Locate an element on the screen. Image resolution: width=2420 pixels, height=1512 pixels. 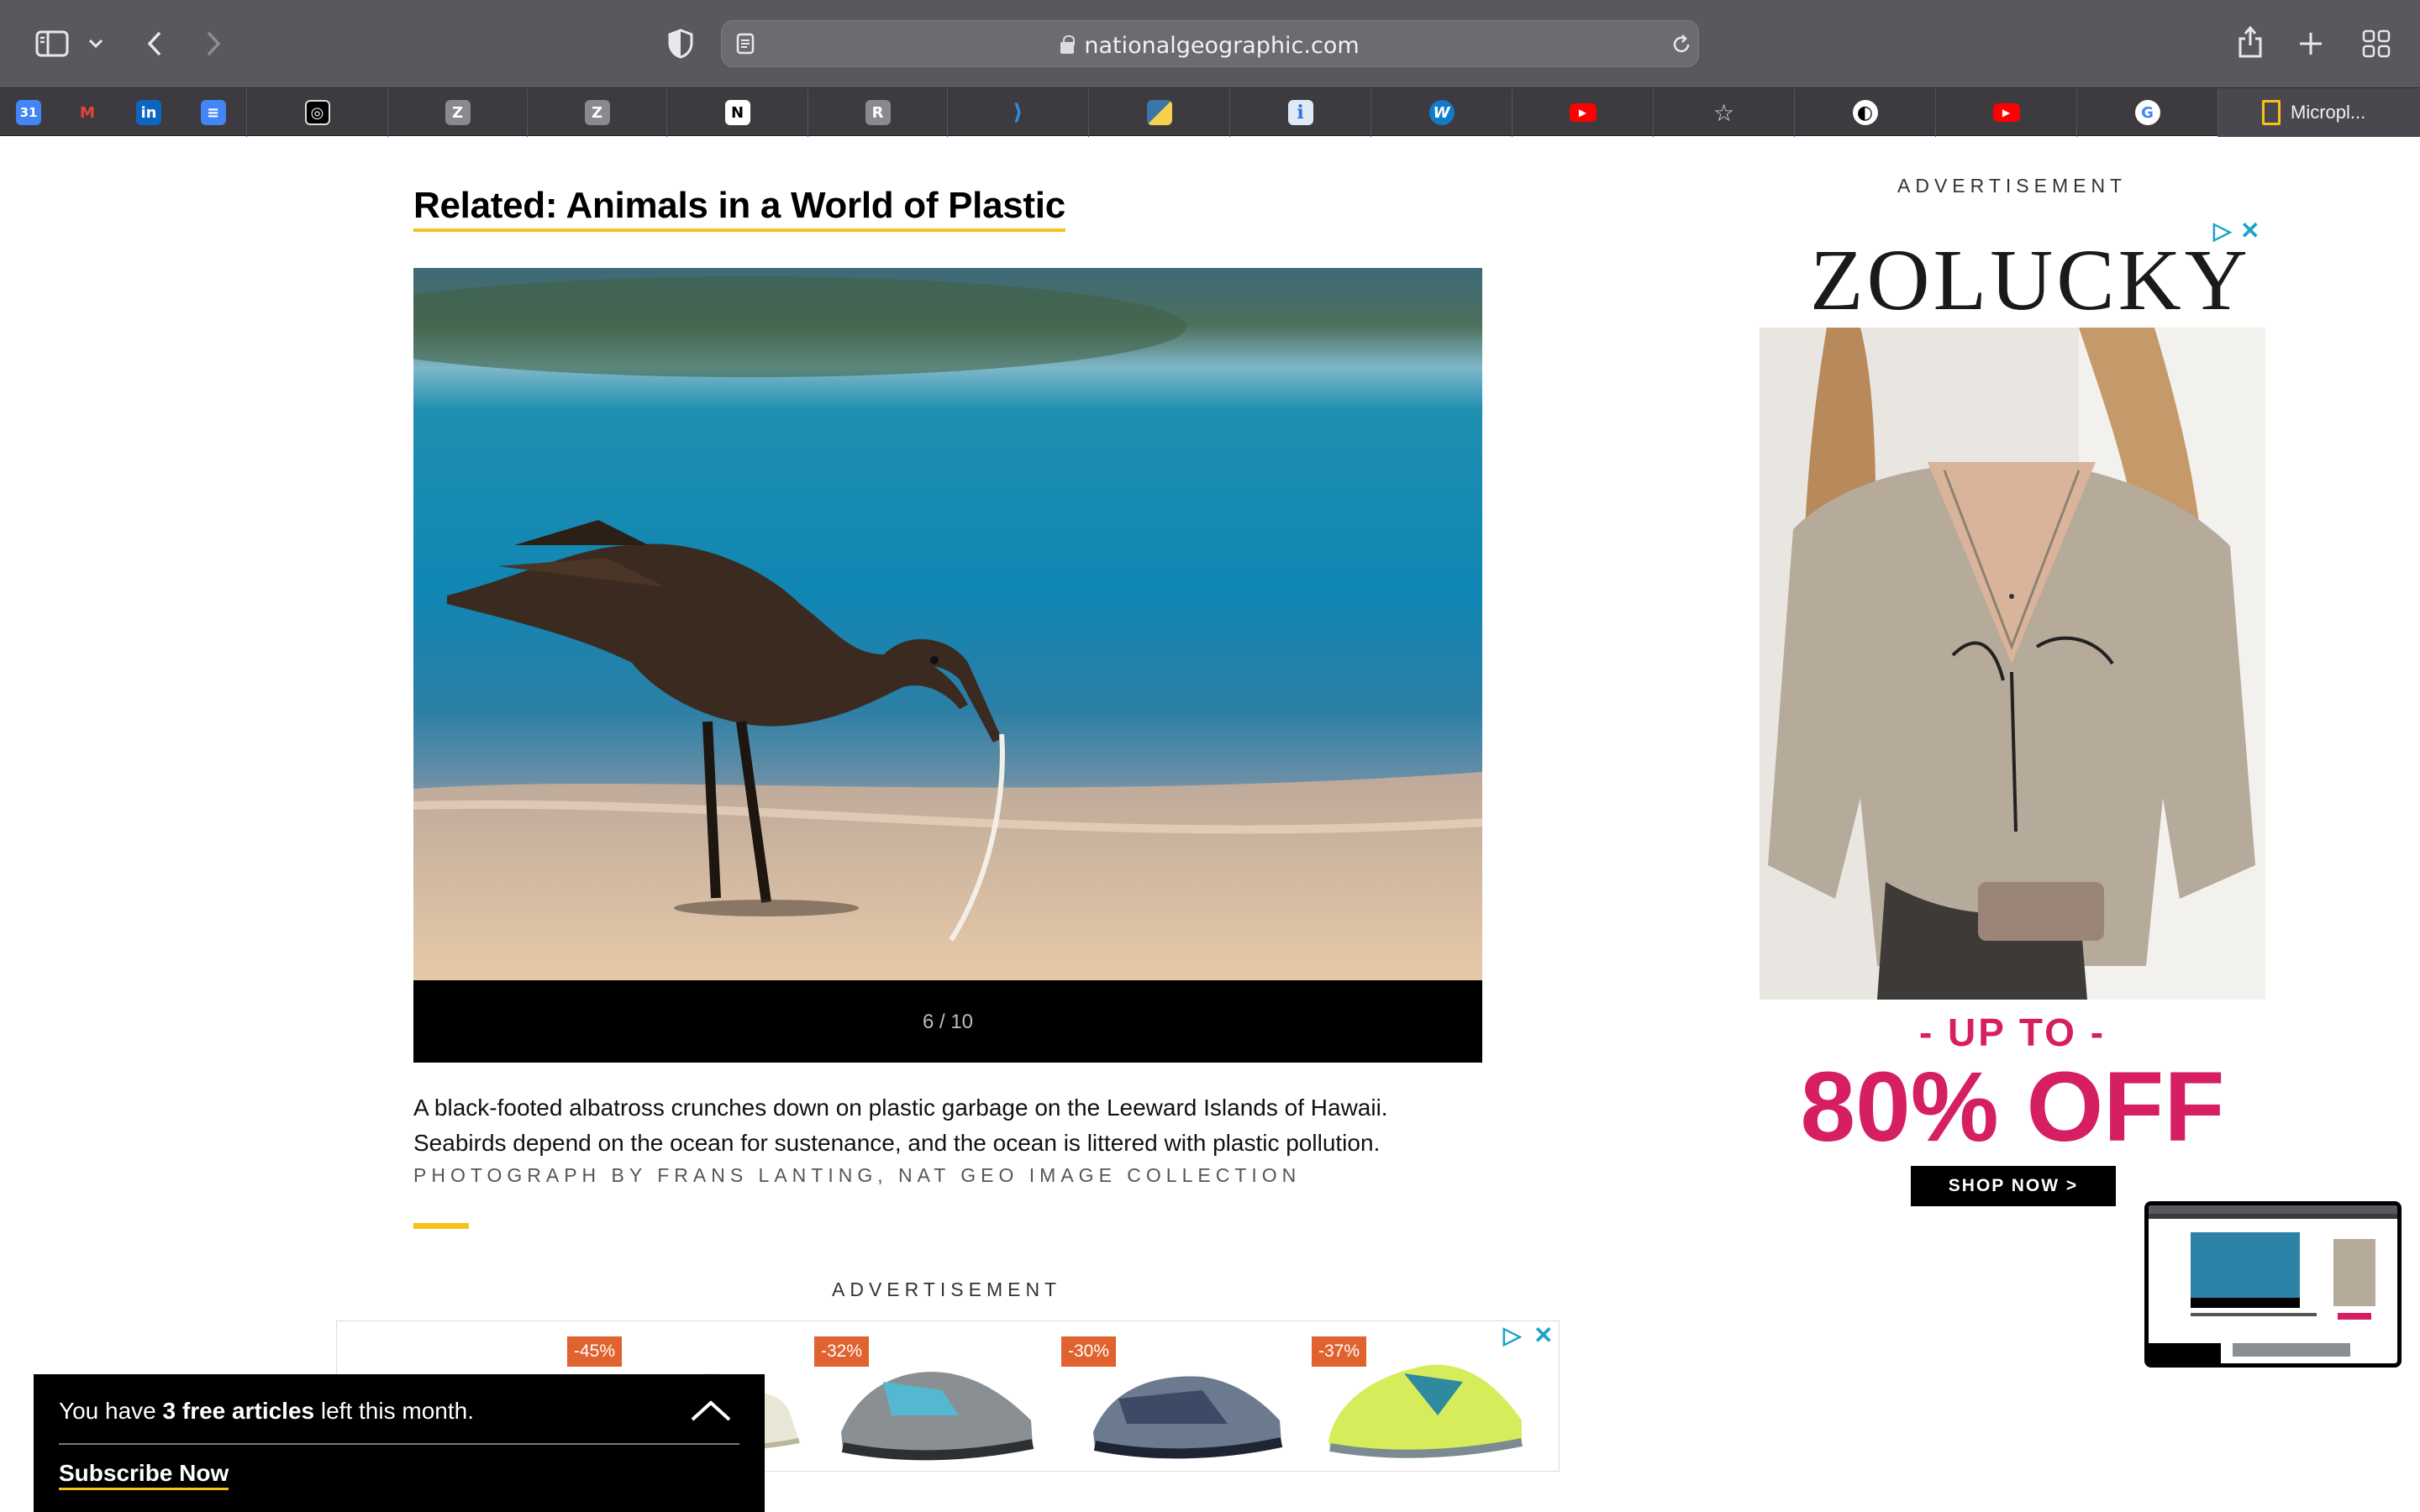
shop-now-button: SHOP NOW > is located at coordinates (2013, 1186).